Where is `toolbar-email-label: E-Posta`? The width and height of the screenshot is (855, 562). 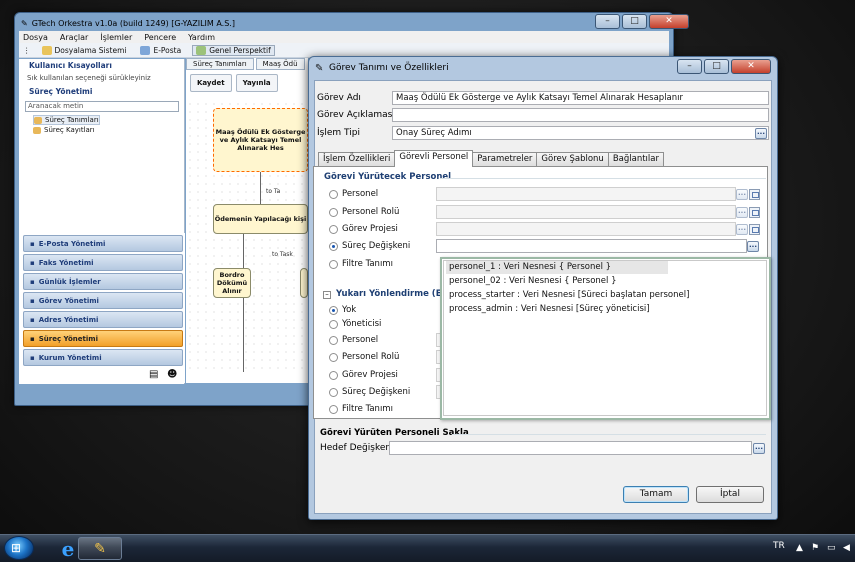 toolbar-email-label: E-Posta is located at coordinates (167, 50).